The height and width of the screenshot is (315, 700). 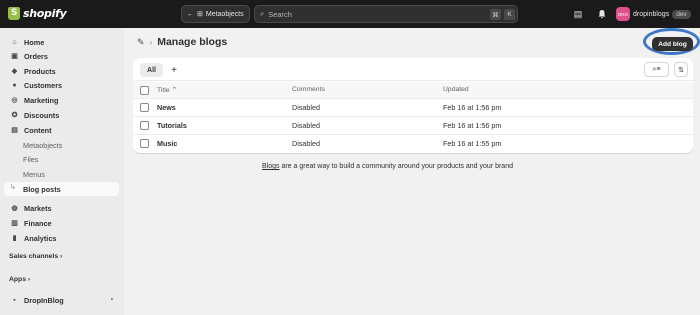 What do you see at coordinates (192, 42) in the screenshot?
I see `page-title: Manage blogs` at bounding box center [192, 42].